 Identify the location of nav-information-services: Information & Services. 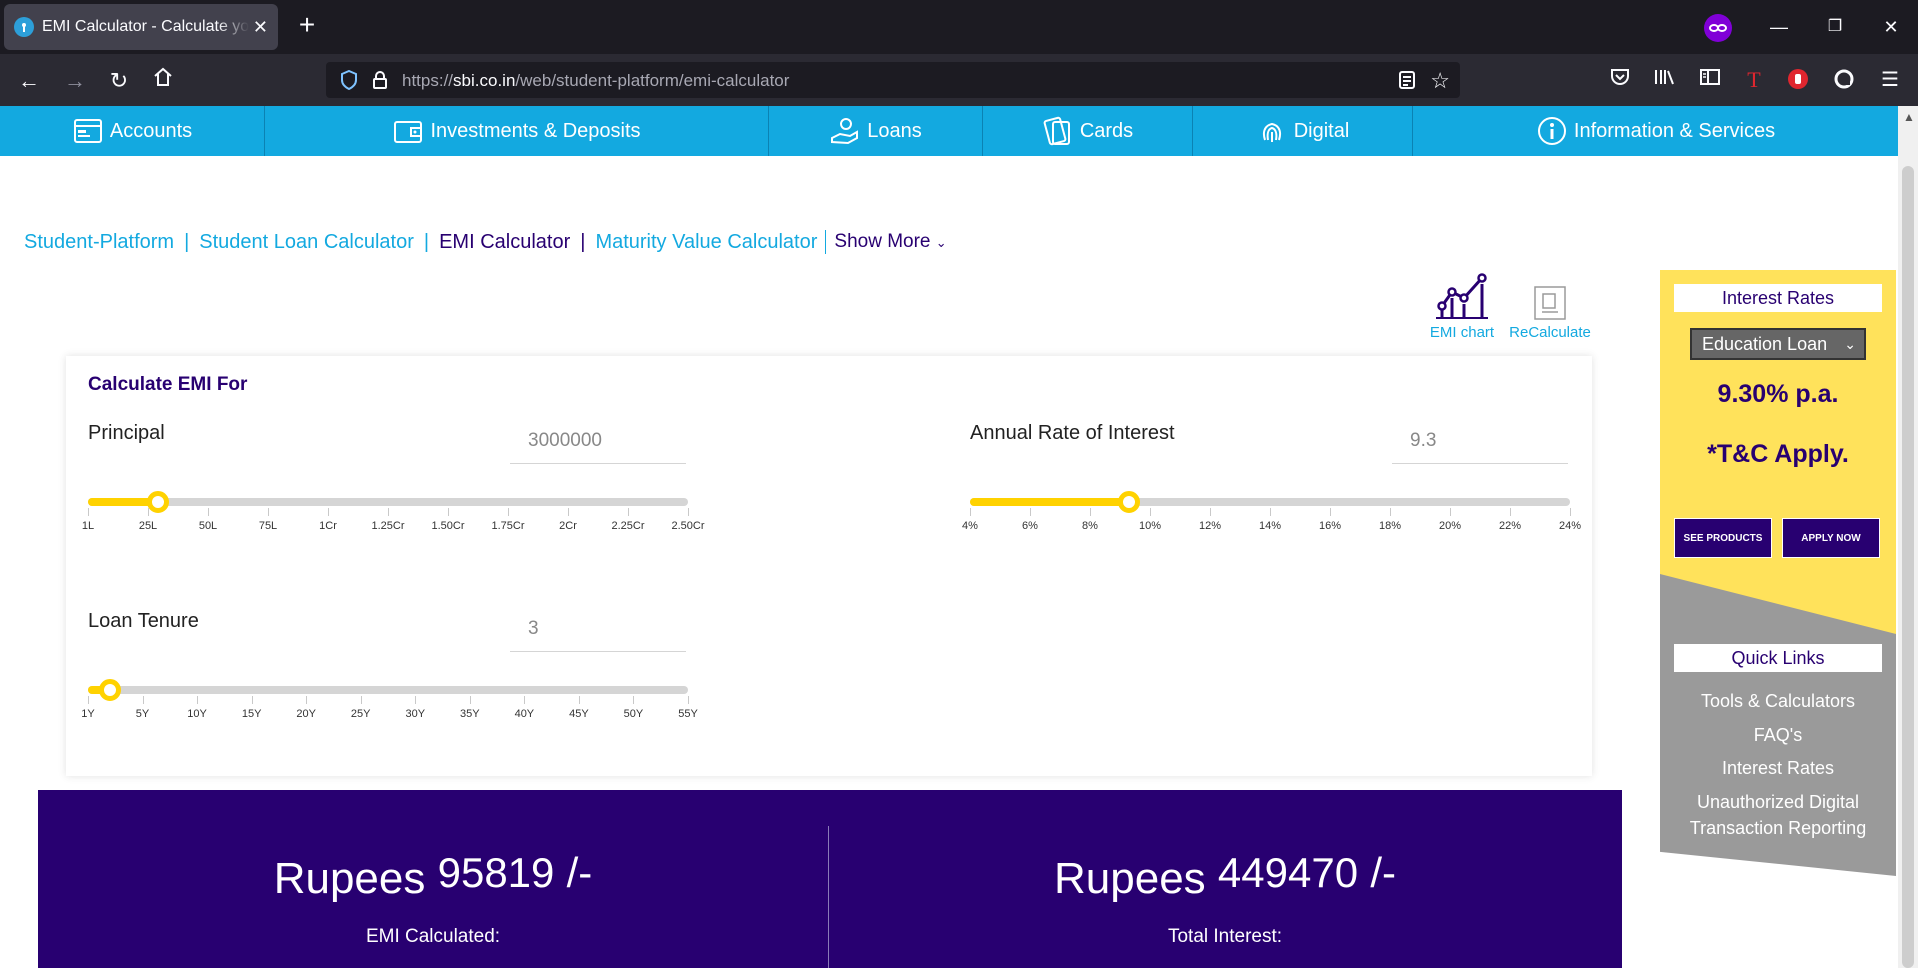
(1655, 131).